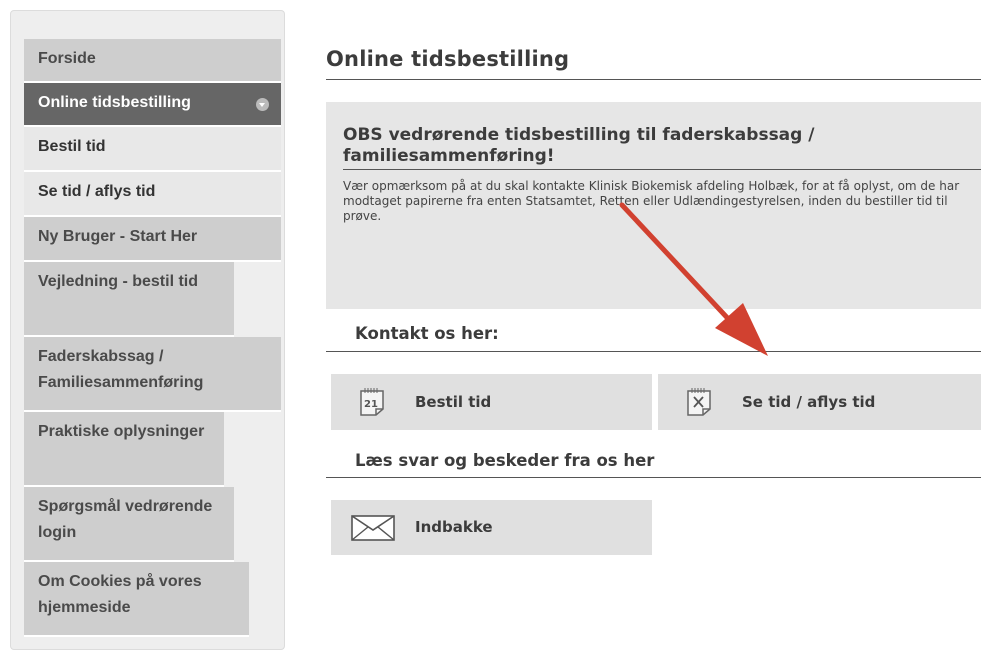 The width and height of the screenshot is (981, 650). Describe the element at coordinates (453, 402) in the screenshot. I see `book-appointment-label: Bestil tid` at that location.